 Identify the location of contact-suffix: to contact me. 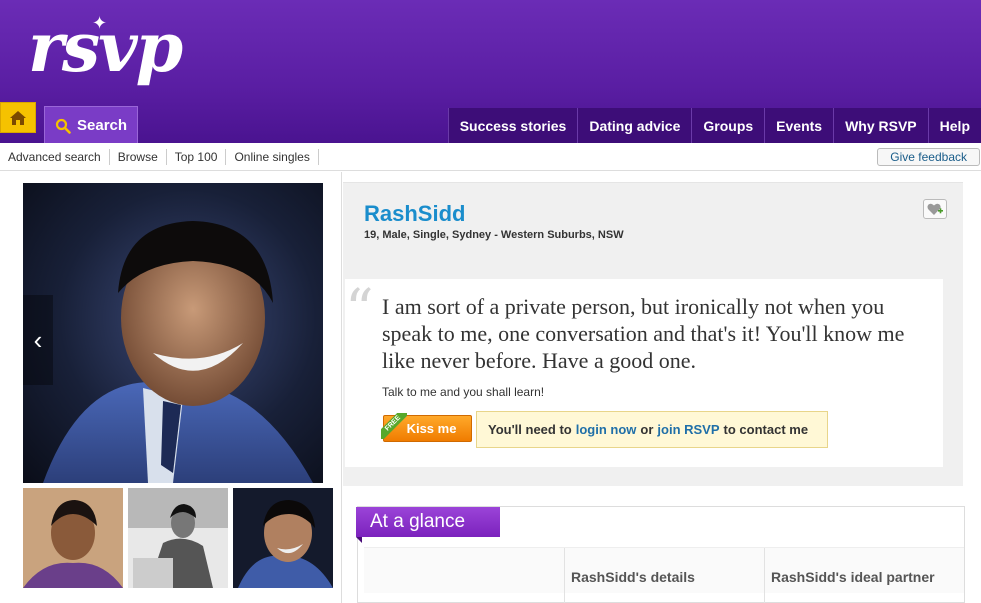
(766, 429).